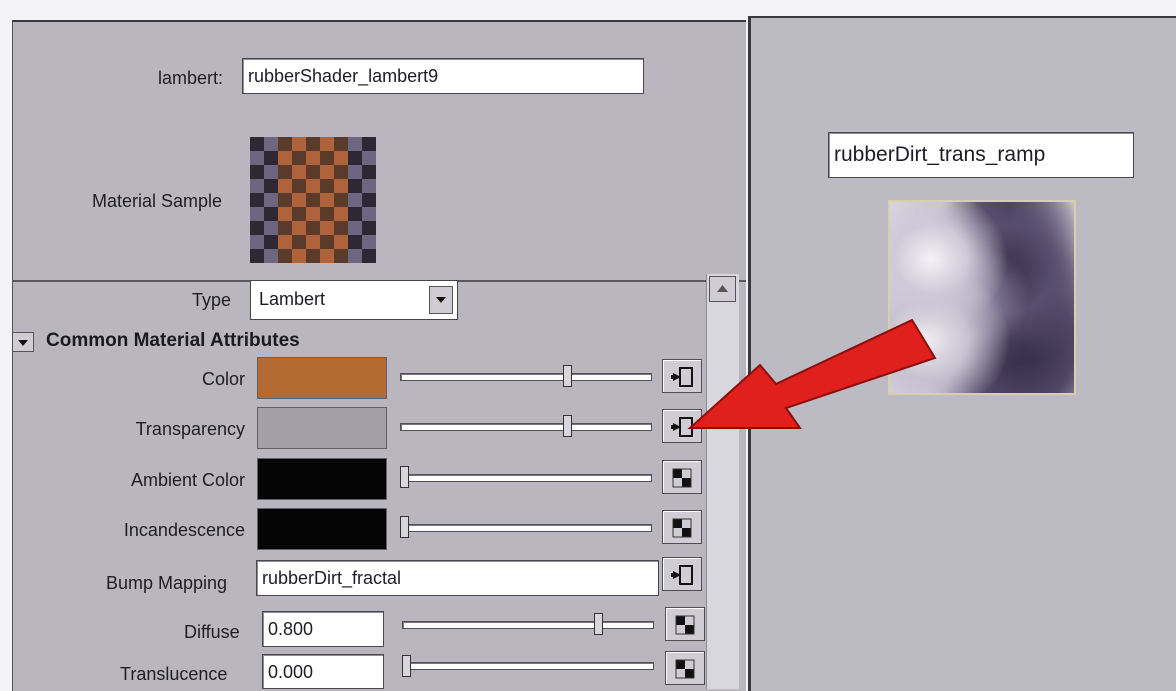 This screenshot has height=691, width=1176. Describe the element at coordinates (174, 674) in the screenshot. I see `translucence-label: Translucence` at that location.